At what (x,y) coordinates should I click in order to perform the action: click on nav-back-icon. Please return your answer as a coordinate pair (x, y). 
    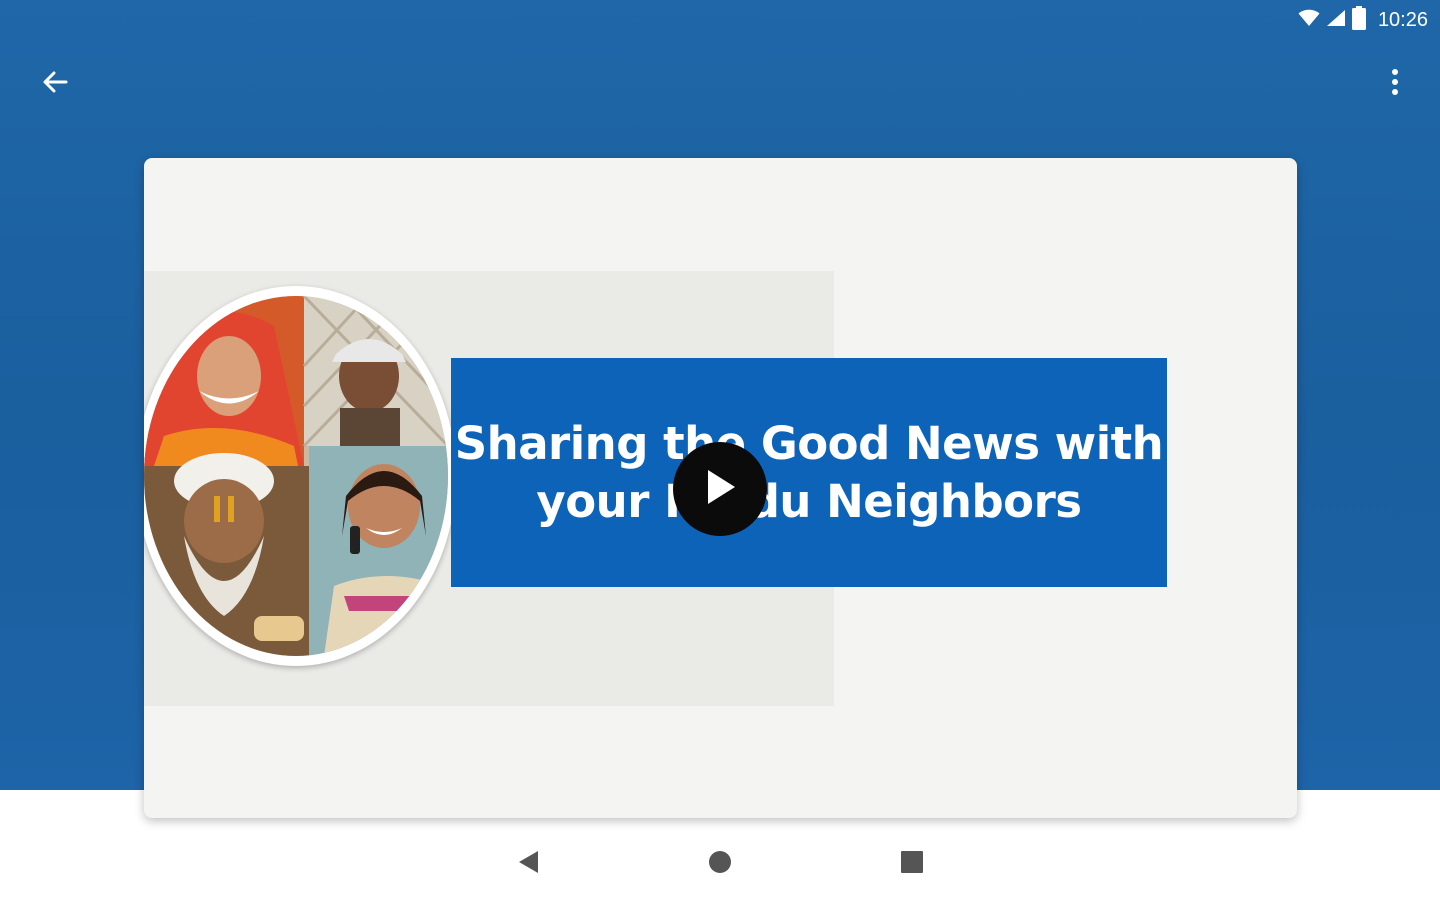
    Looking at the image, I should click on (528, 864).